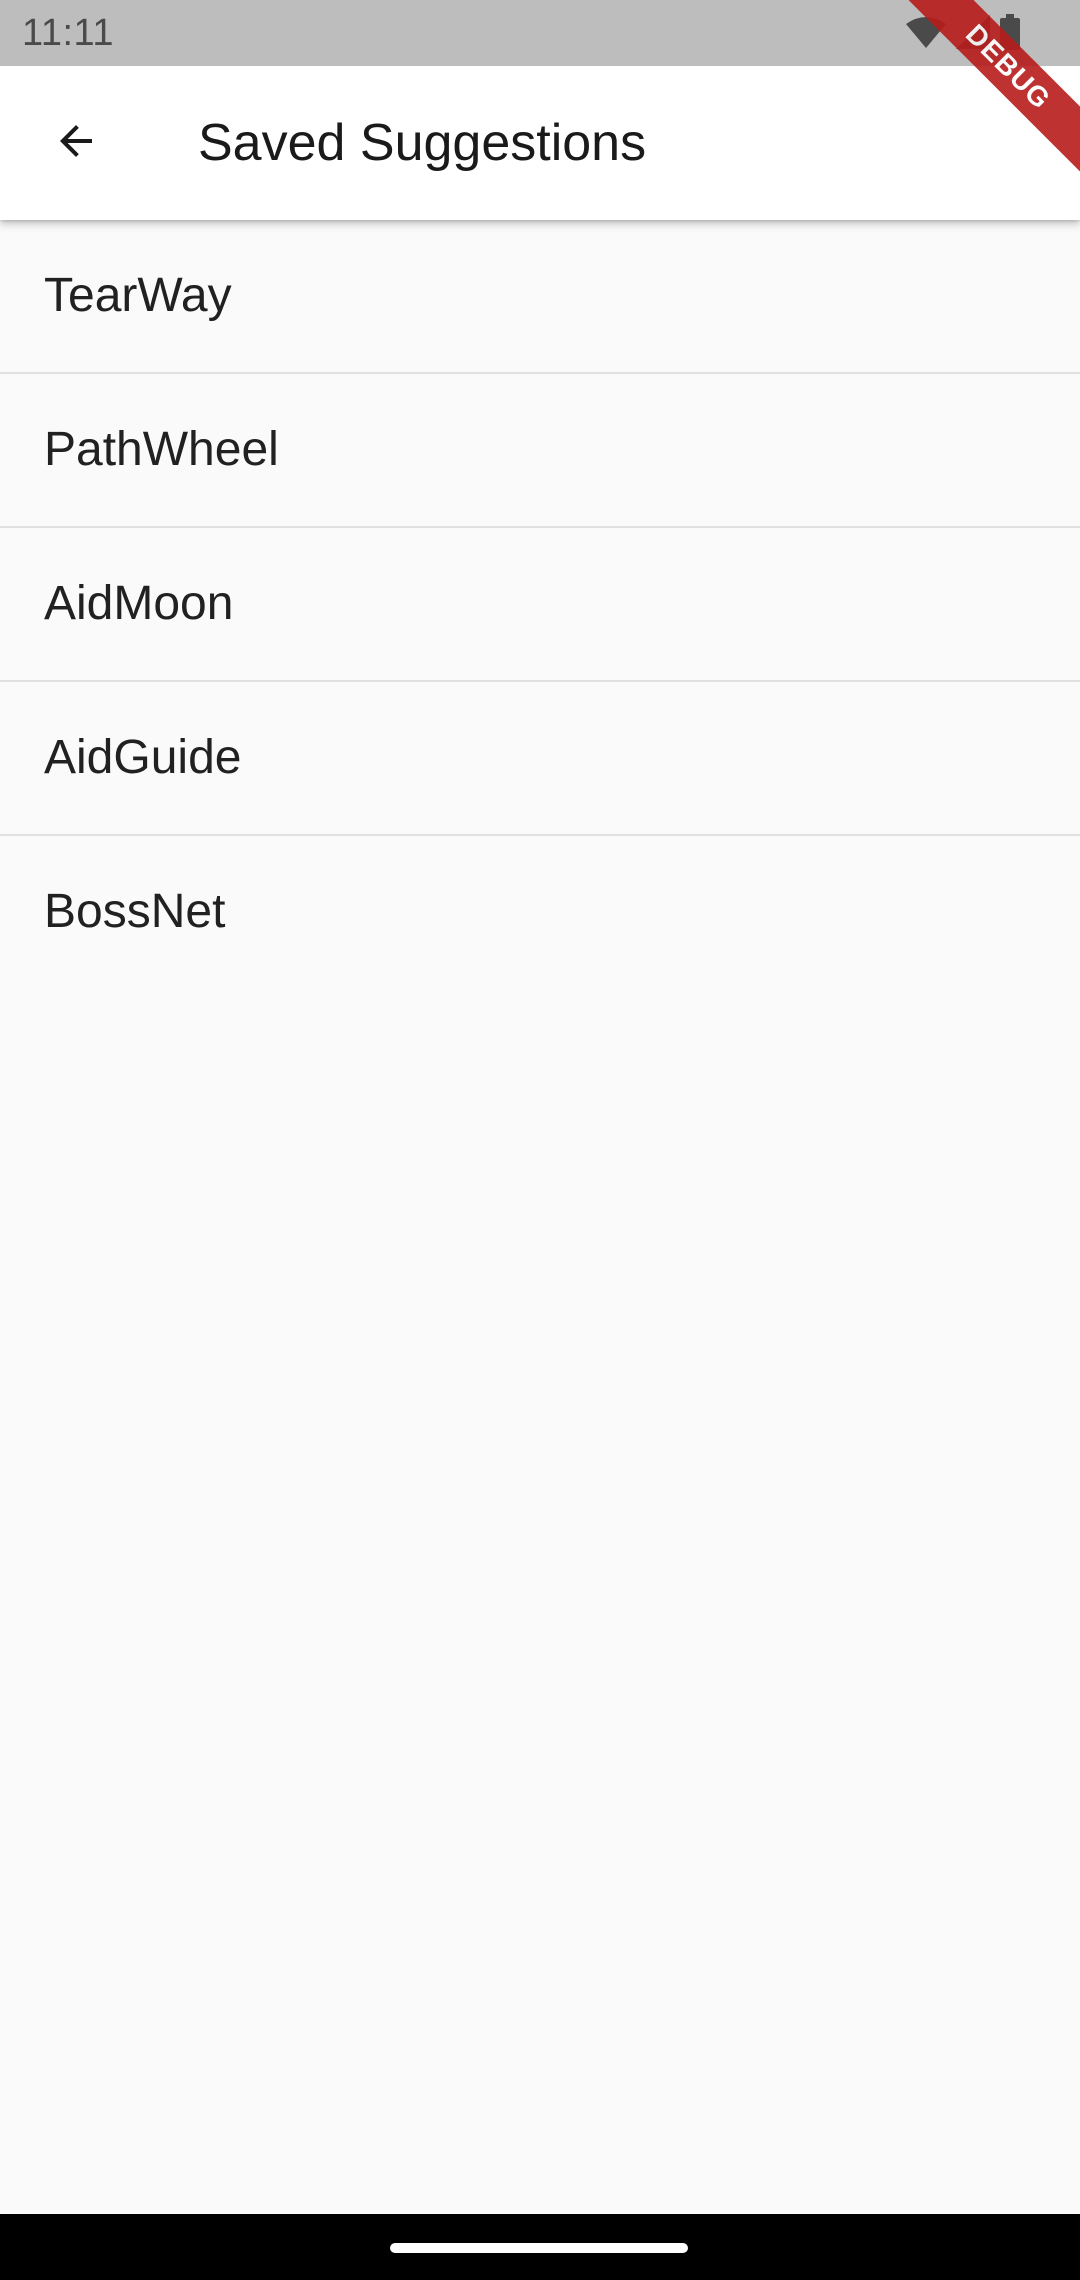 This screenshot has width=1080, height=2280. Describe the element at coordinates (135, 911) in the screenshot. I see `list-item-label: BossNet` at that location.